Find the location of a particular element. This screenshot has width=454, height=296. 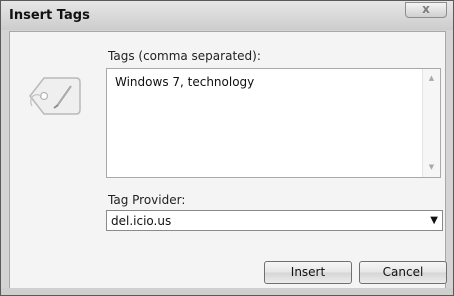

scroll-up-arrow-icon: ▲ is located at coordinates (431, 78).